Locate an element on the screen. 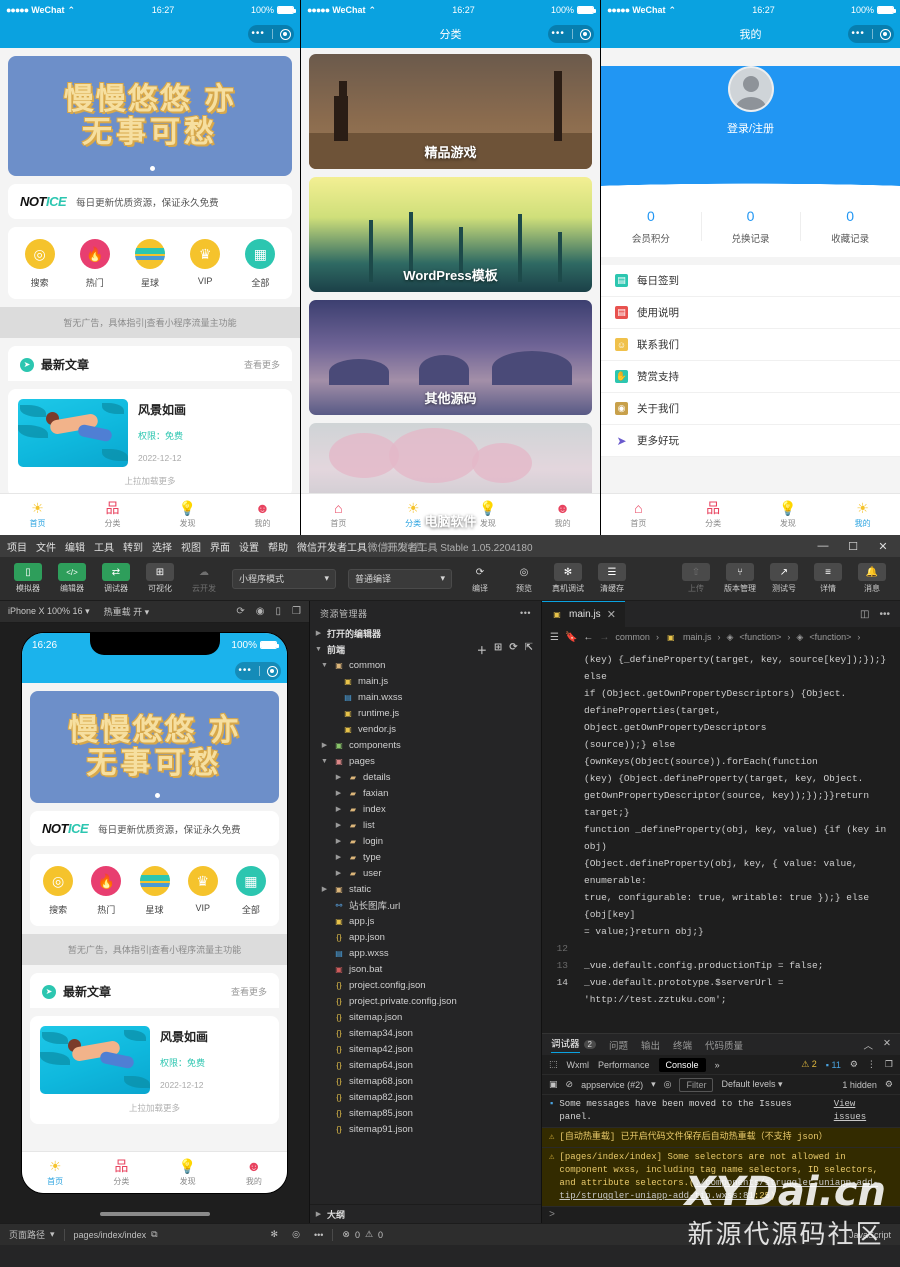  tree-item-json-bat: ▣ json.bat is located at coordinates (425, 969).